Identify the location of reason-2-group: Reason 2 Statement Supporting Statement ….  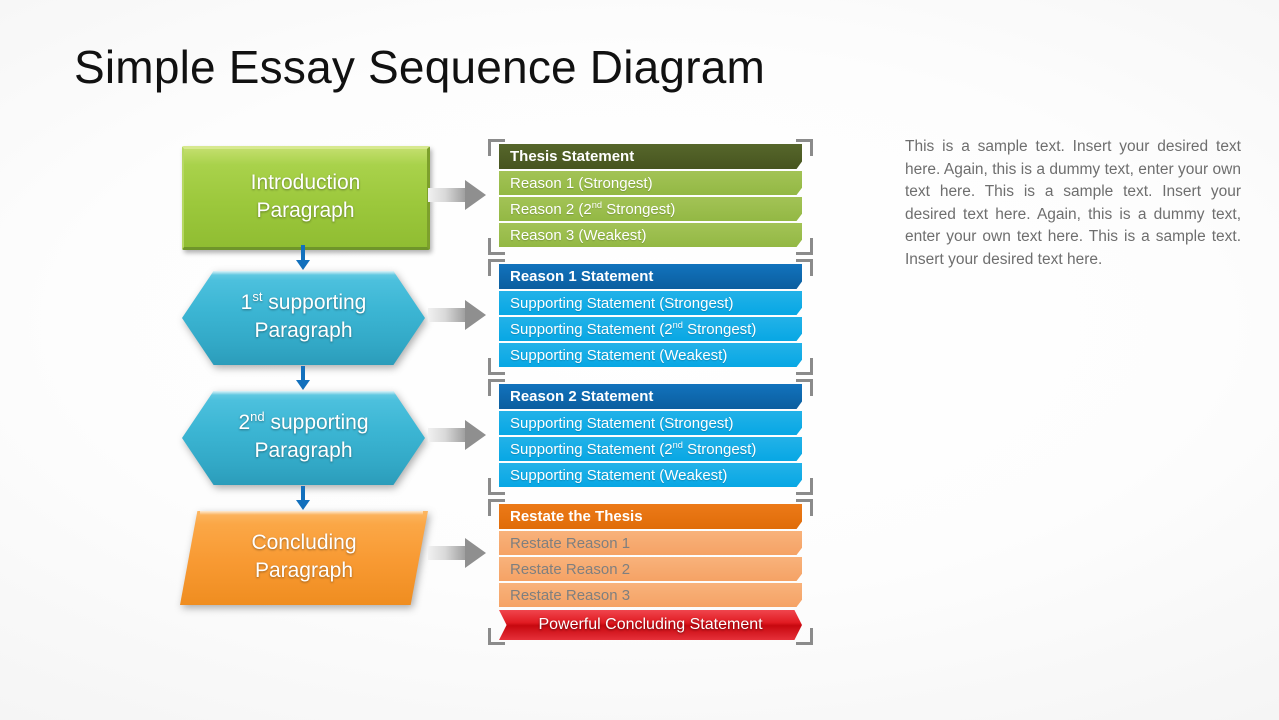
(650, 437).